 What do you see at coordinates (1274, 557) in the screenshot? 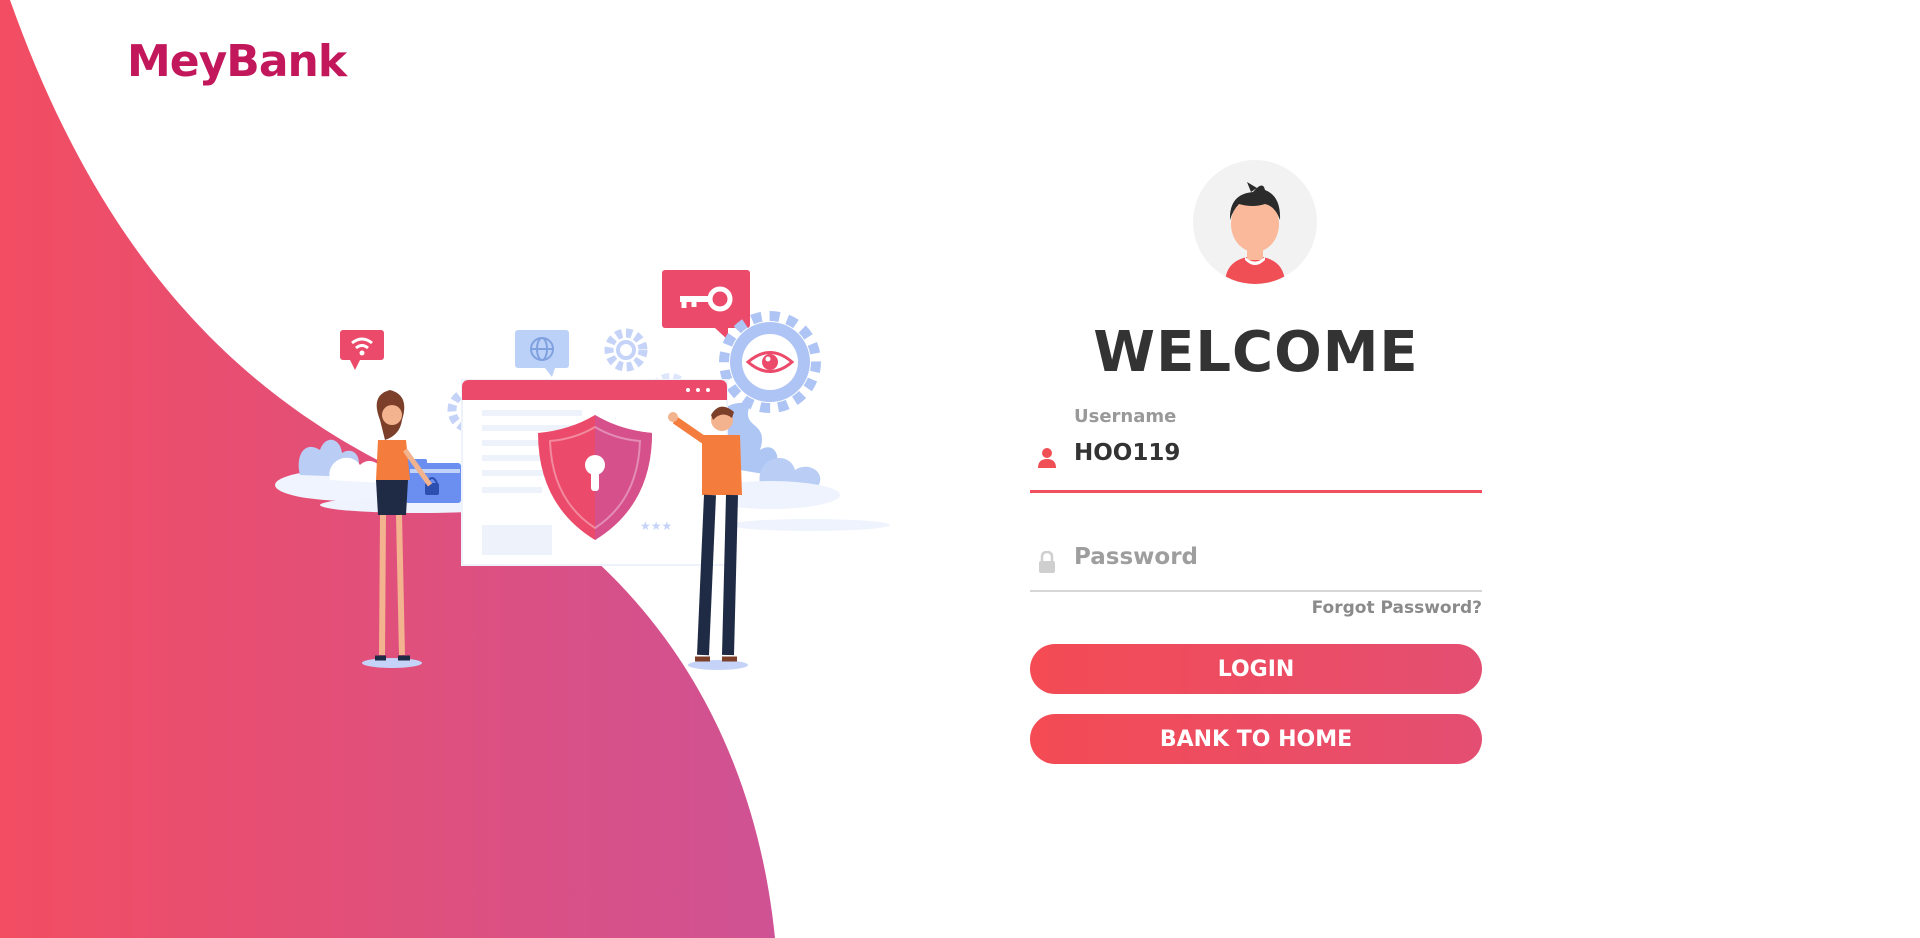
I see `password-input` at bounding box center [1274, 557].